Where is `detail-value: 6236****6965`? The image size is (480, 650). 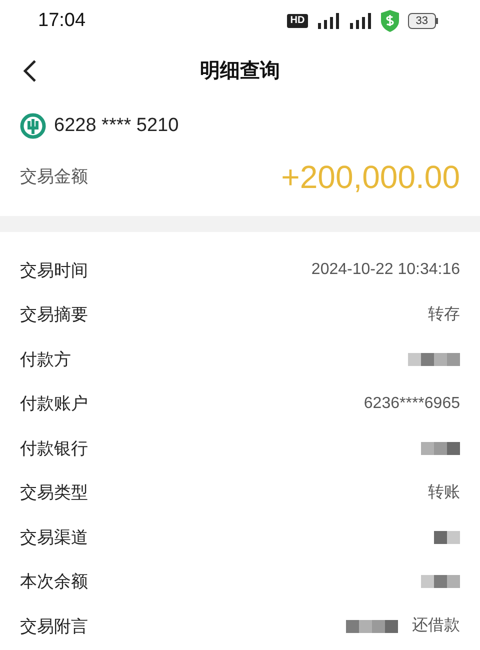 detail-value: 6236****6965 is located at coordinates (412, 404).